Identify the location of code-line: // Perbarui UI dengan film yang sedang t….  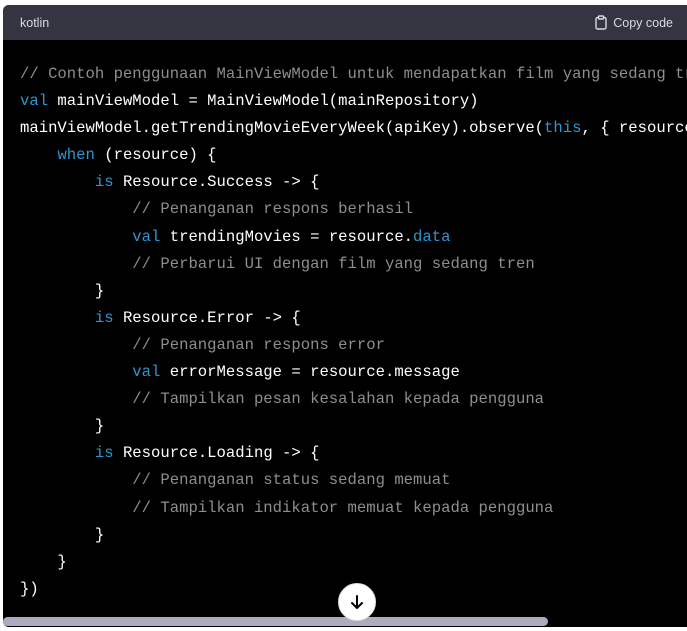
(353, 264).